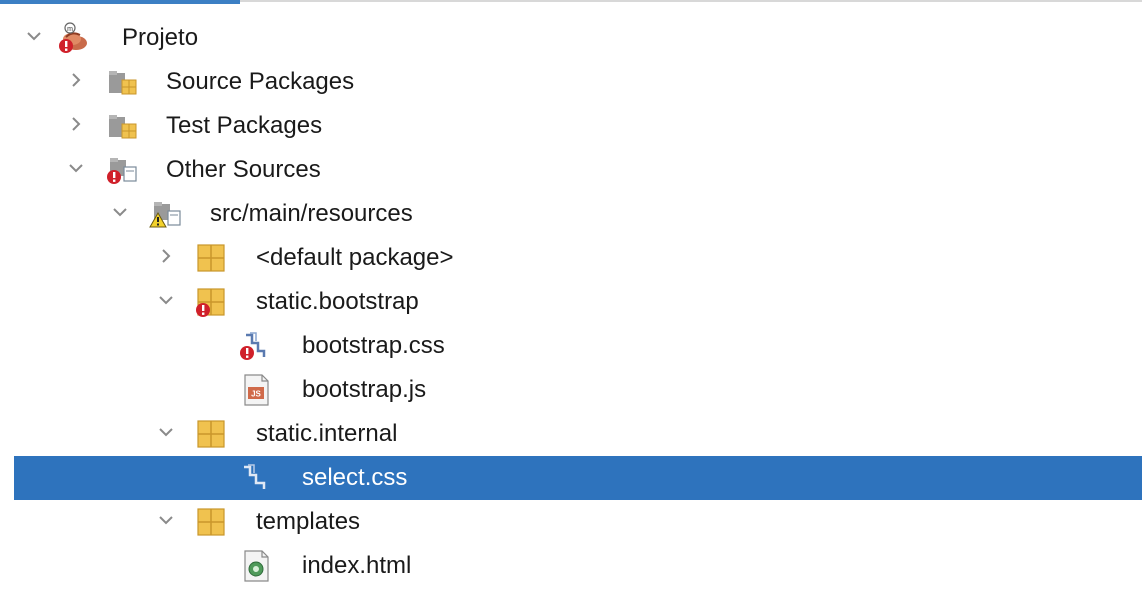 The image size is (1142, 598). What do you see at coordinates (364, 389) in the screenshot?
I see `tree-node-label: bootstrap.js` at bounding box center [364, 389].